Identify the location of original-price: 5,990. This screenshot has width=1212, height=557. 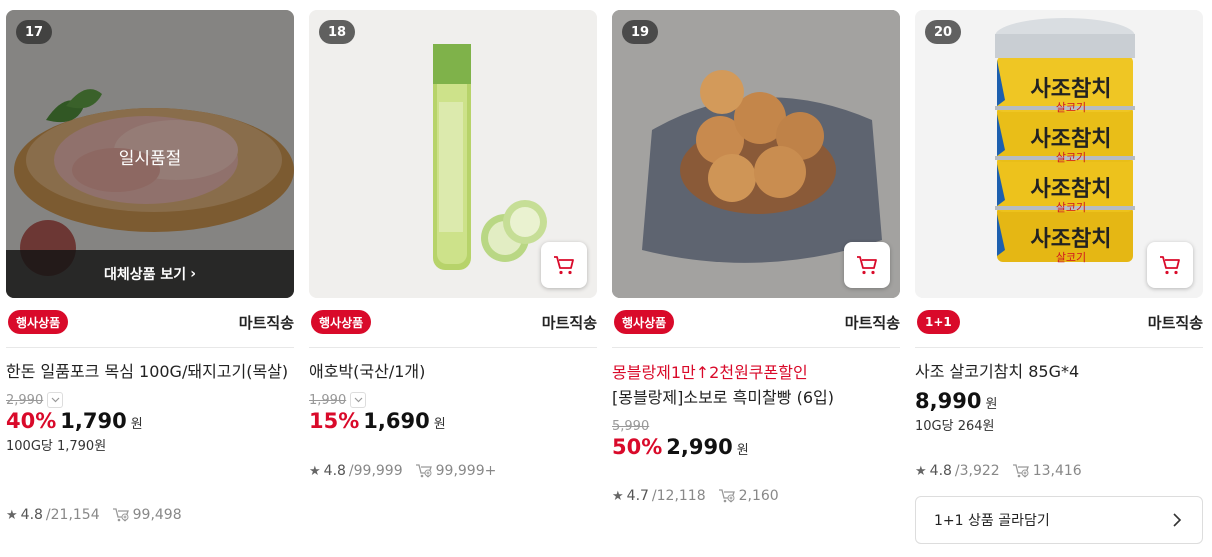
(631, 426).